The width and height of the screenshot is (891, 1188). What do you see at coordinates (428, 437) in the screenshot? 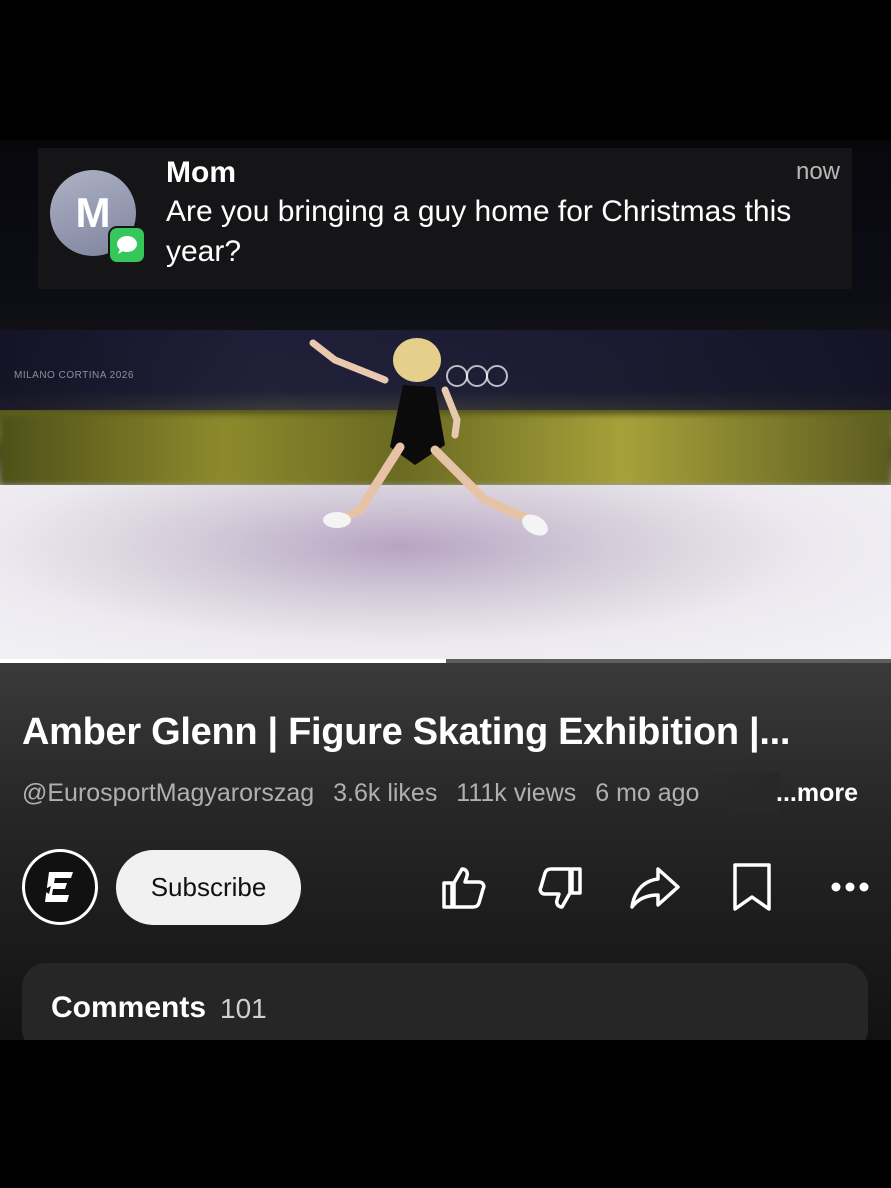
I see `skater-figure` at bounding box center [428, 437].